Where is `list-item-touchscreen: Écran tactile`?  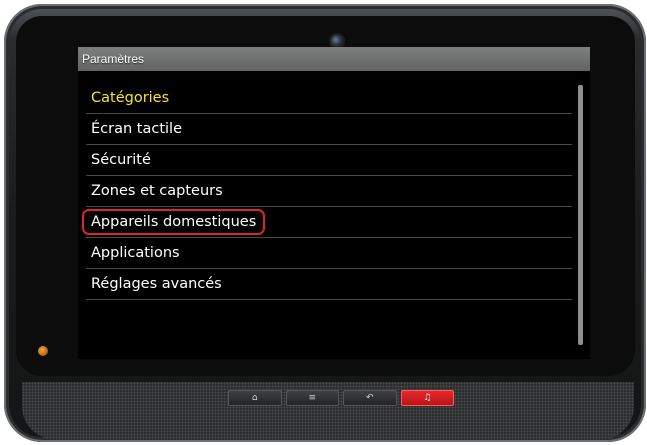
list-item-touchscreen: Écran tactile is located at coordinates (329, 129).